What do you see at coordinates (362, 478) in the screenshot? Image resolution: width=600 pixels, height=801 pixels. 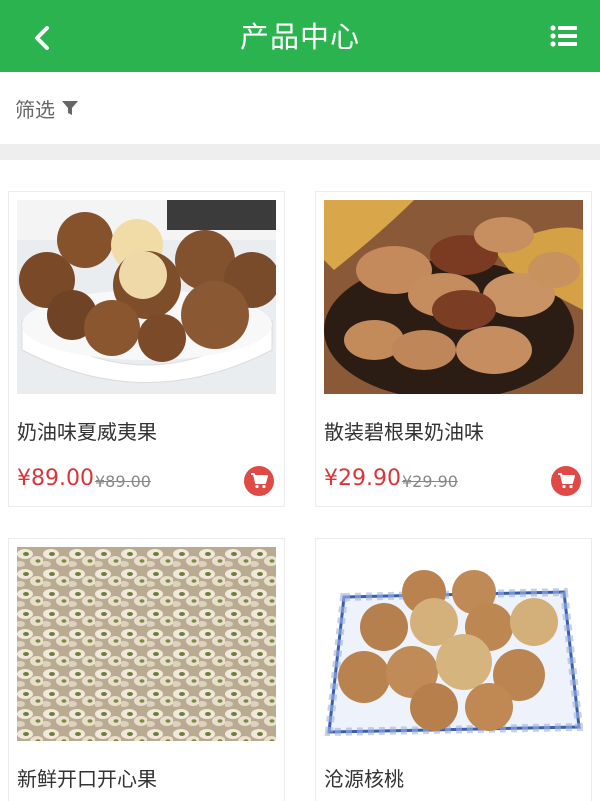 I see `product-price: ¥29.90` at bounding box center [362, 478].